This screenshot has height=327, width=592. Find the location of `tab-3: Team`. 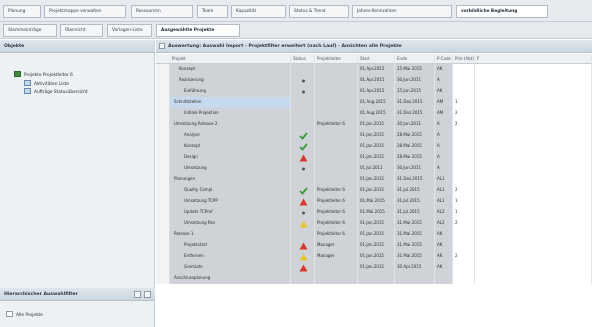

tab-3: Team is located at coordinates (212, 11).